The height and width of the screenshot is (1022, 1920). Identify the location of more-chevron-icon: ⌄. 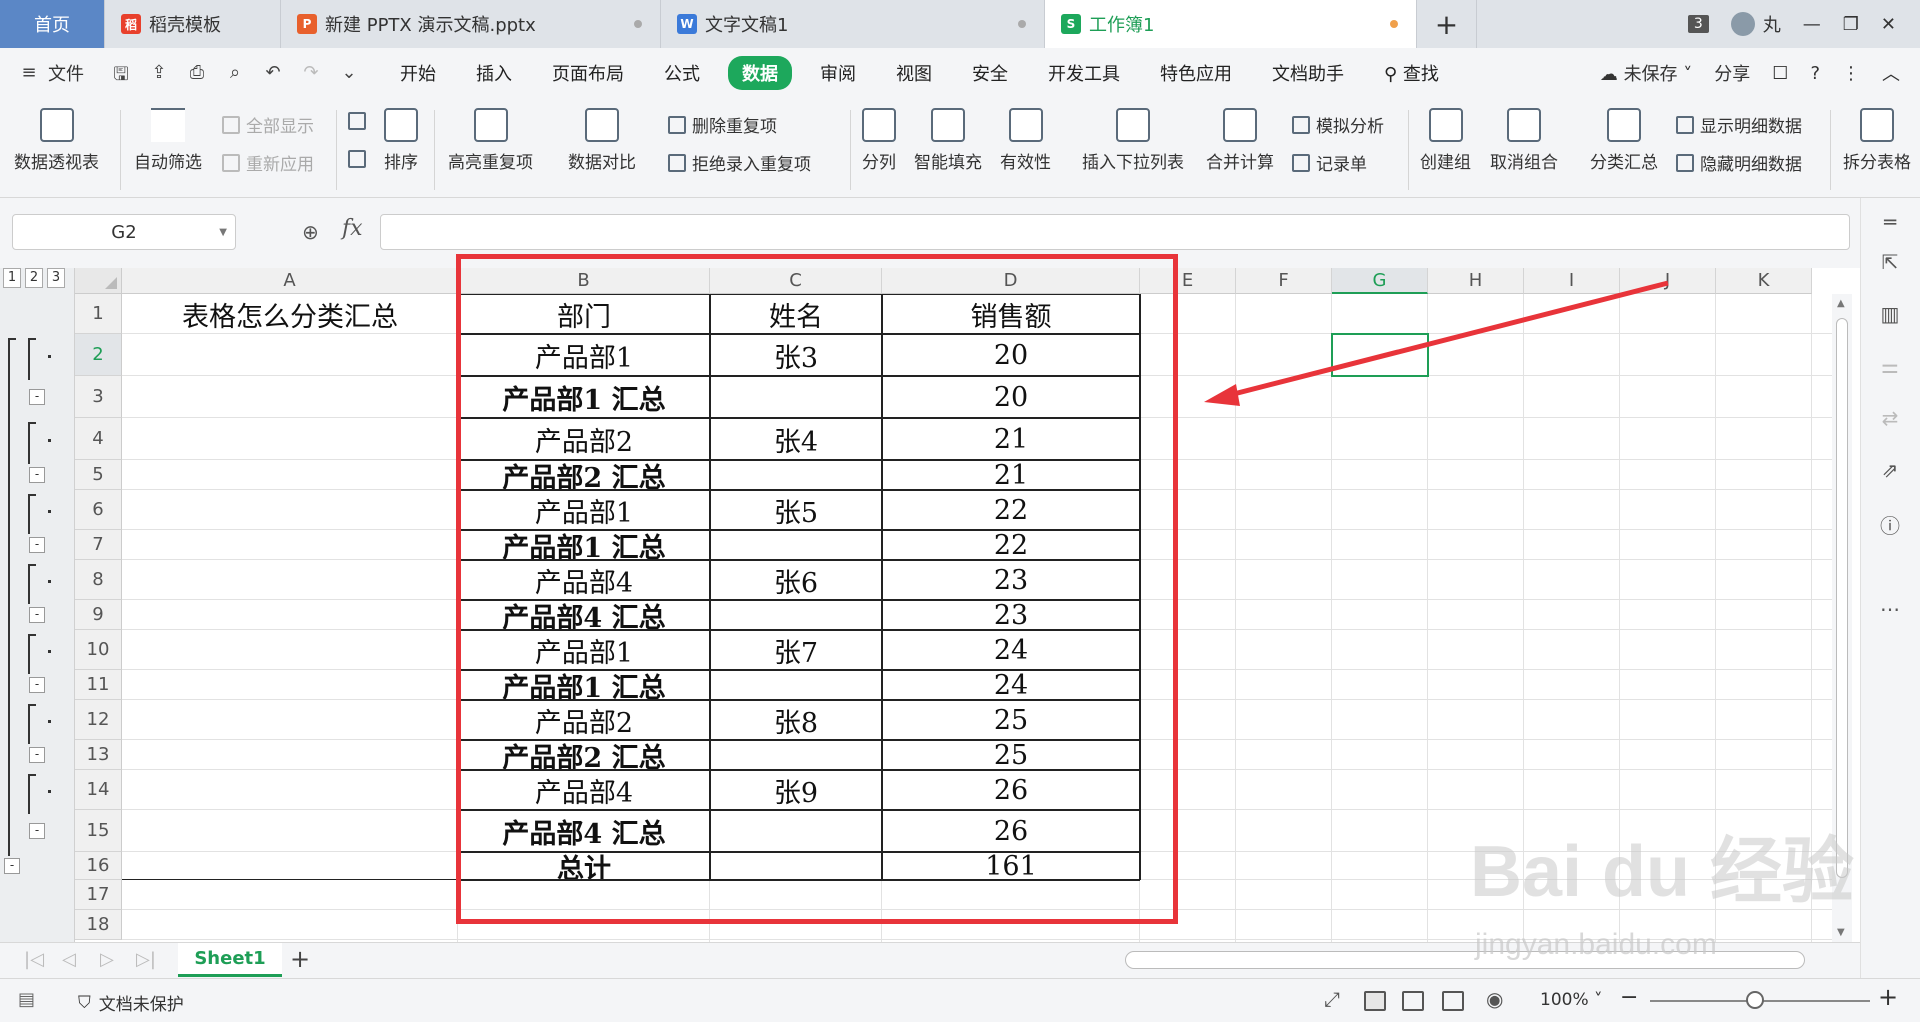
(349, 73).